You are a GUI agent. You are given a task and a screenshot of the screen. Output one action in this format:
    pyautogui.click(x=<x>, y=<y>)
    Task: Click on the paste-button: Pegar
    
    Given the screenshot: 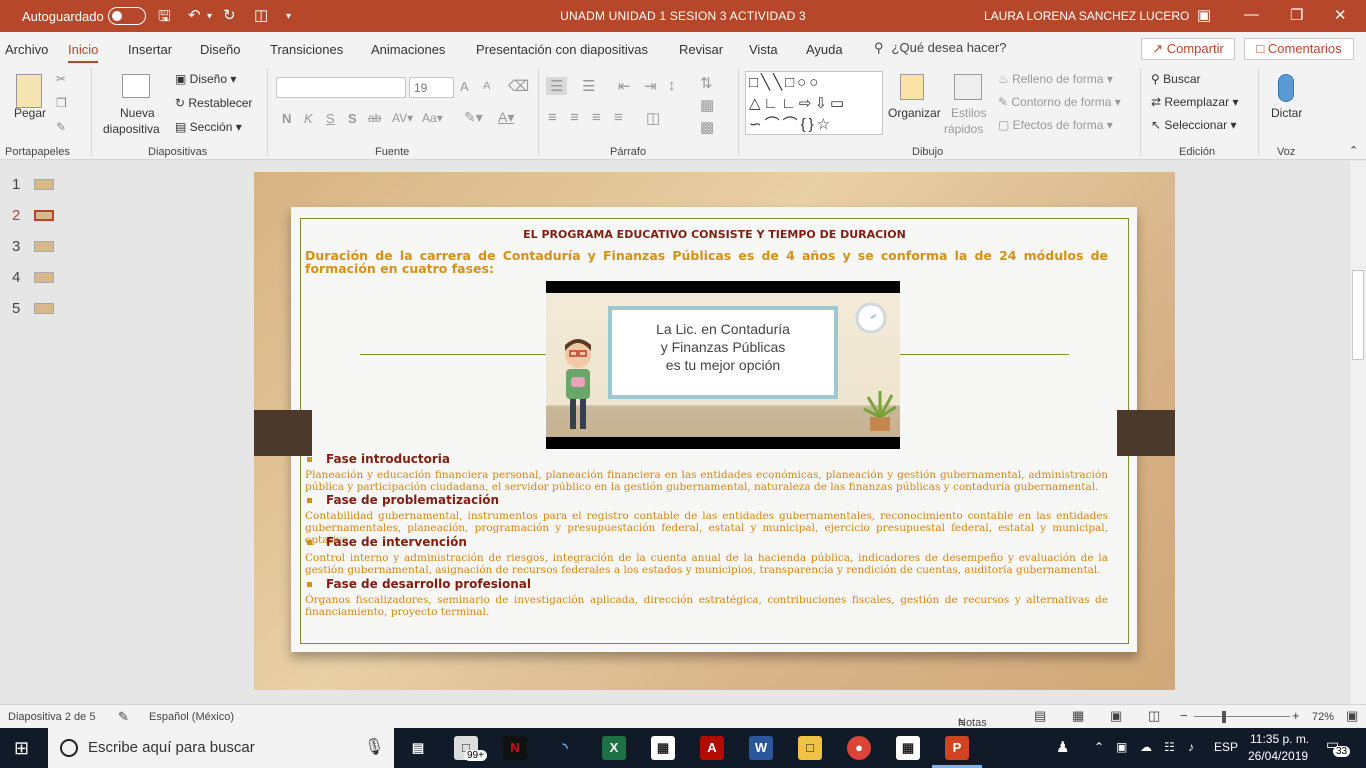 What is the action you would take?
    pyautogui.click(x=30, y=113)
    